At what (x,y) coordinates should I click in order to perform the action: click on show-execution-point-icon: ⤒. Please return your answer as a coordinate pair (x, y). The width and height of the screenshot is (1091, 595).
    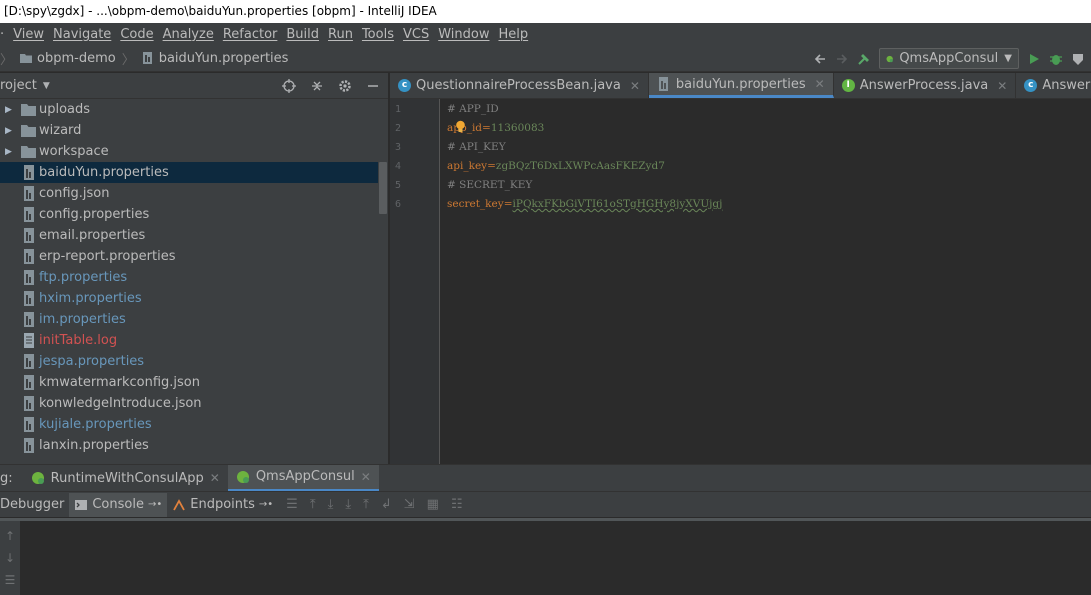
    Looking at the image, I should click on (313, 504).